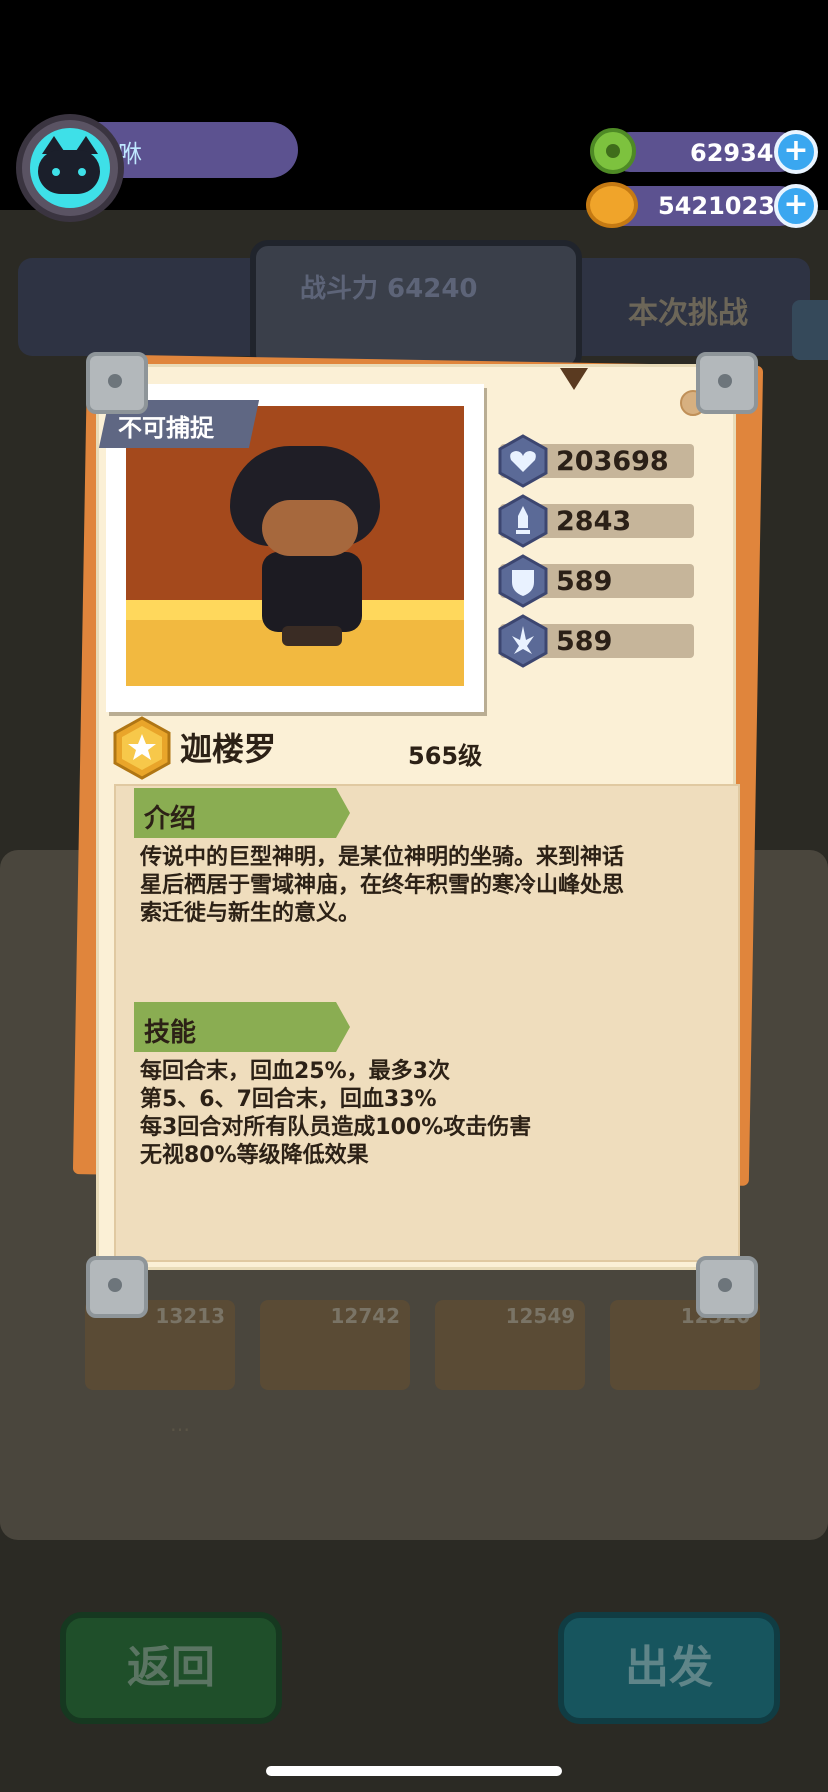 This screenshot has height=1792, width=828. What do you see at coordinates (312, 592) in the screenshot?
I see `hero-sprite-body` at bounding box center [312, 592].